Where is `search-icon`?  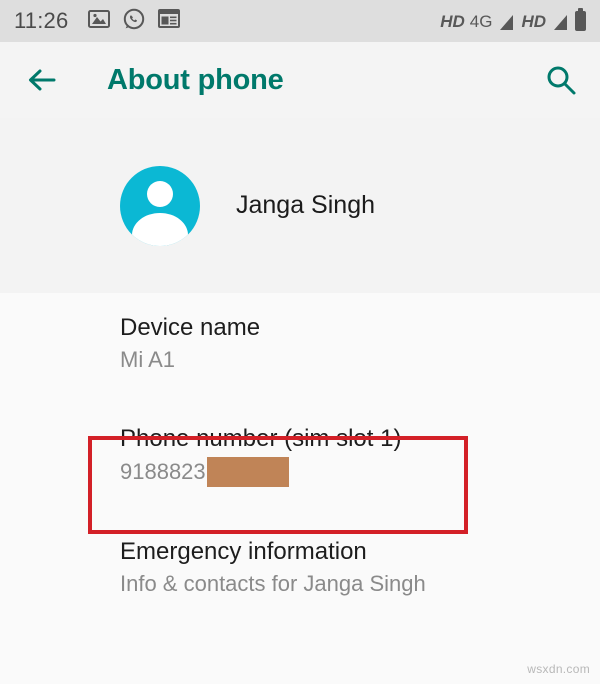
search-icon is located at coordinates (561, 80).